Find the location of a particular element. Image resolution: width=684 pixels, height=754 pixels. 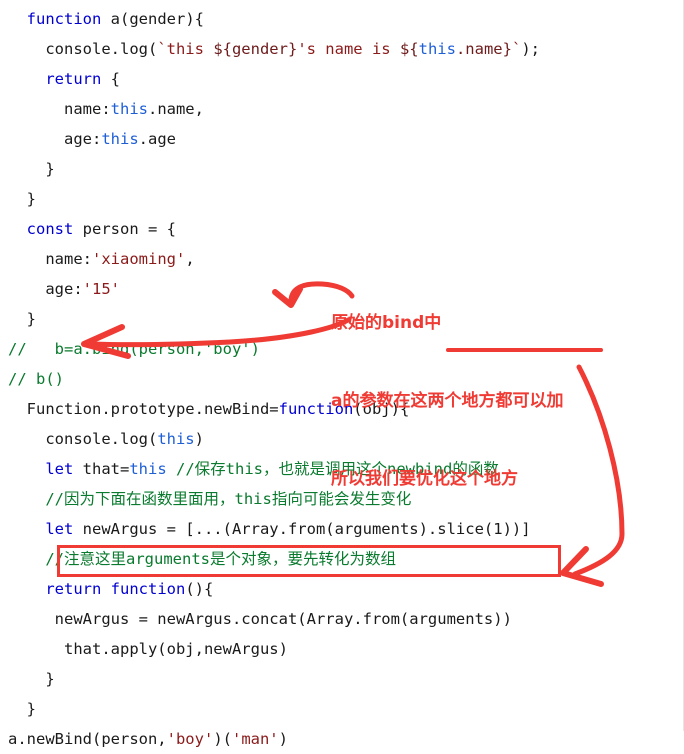

code-line: //因为下面在函数里面用，this指向可能会发生变化 is located at coordinates (343, 499).